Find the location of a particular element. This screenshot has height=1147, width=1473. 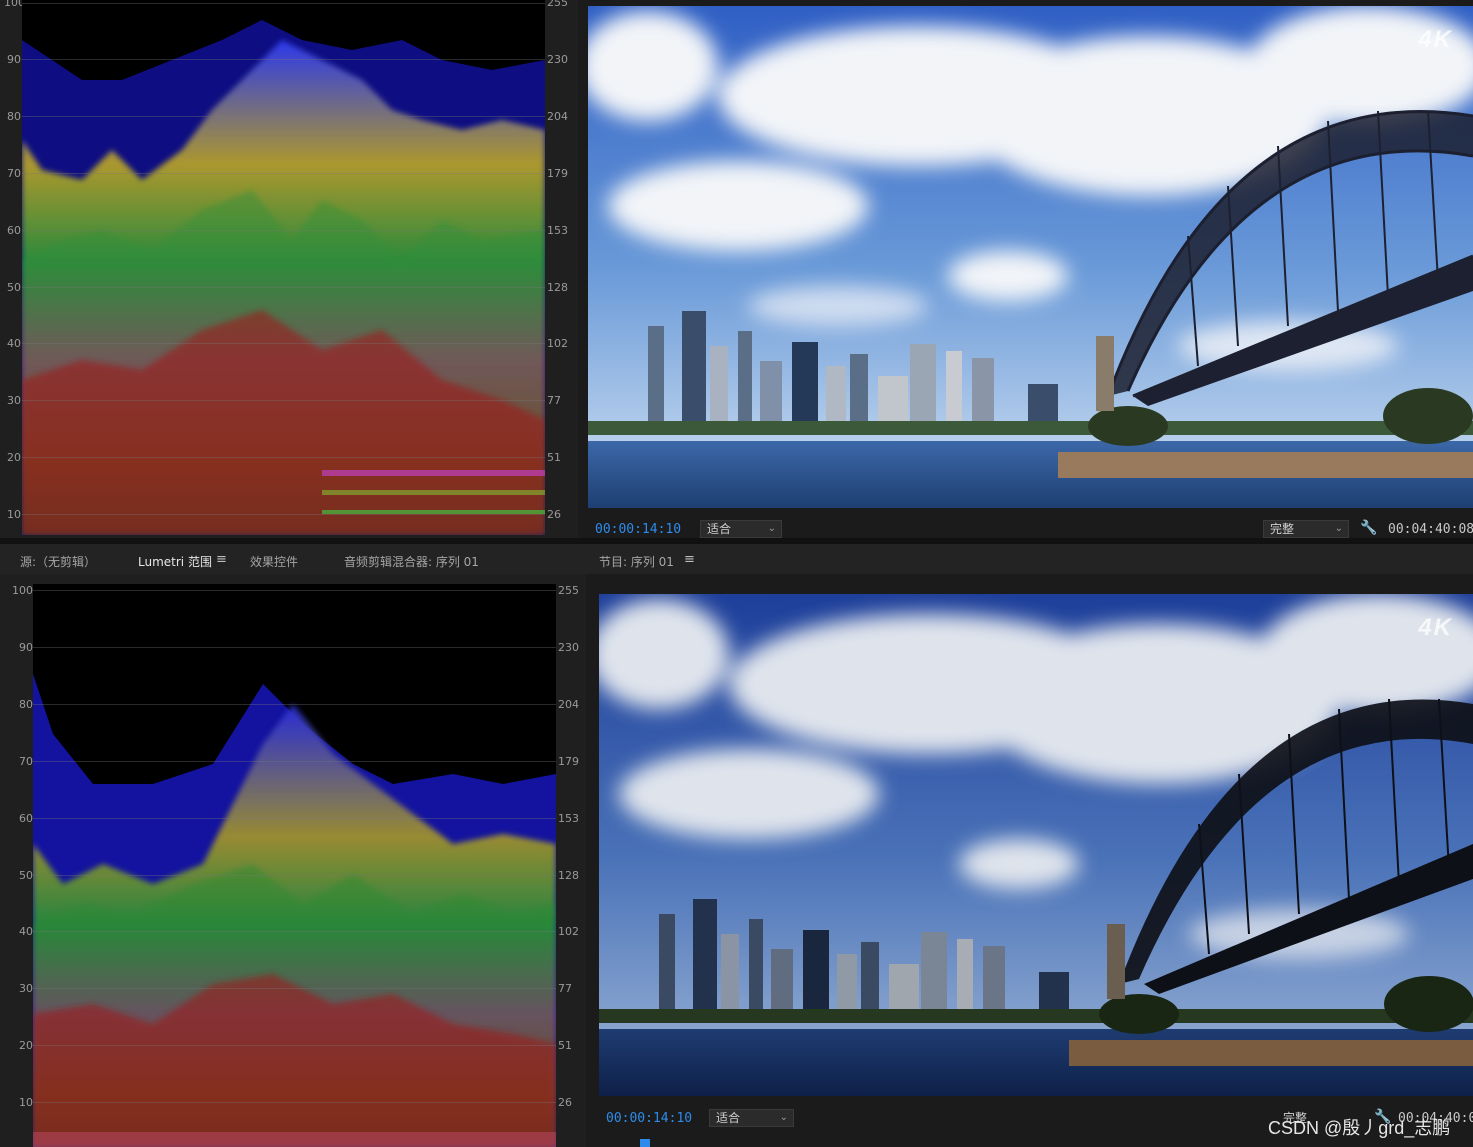

resolution-label: 完整 is located at coordinates (1282, 529).